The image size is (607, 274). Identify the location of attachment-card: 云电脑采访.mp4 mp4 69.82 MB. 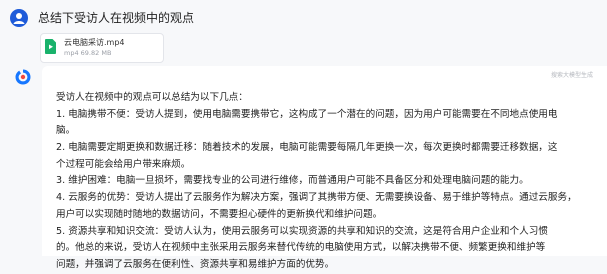
(102, 48).